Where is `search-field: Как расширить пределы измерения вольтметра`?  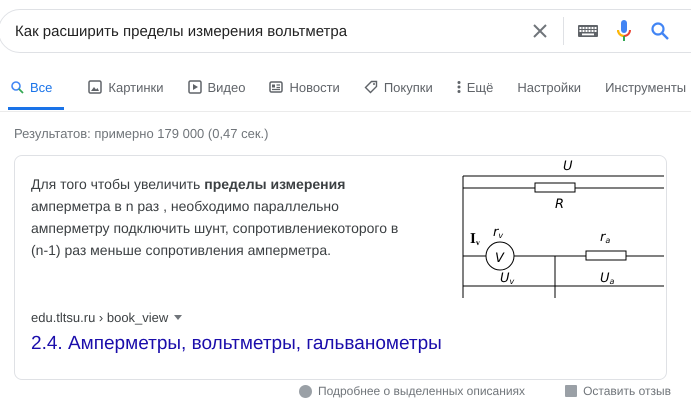
search-field: Как расширить пределы измерения вольтметра is located at coordinates (345, 31).